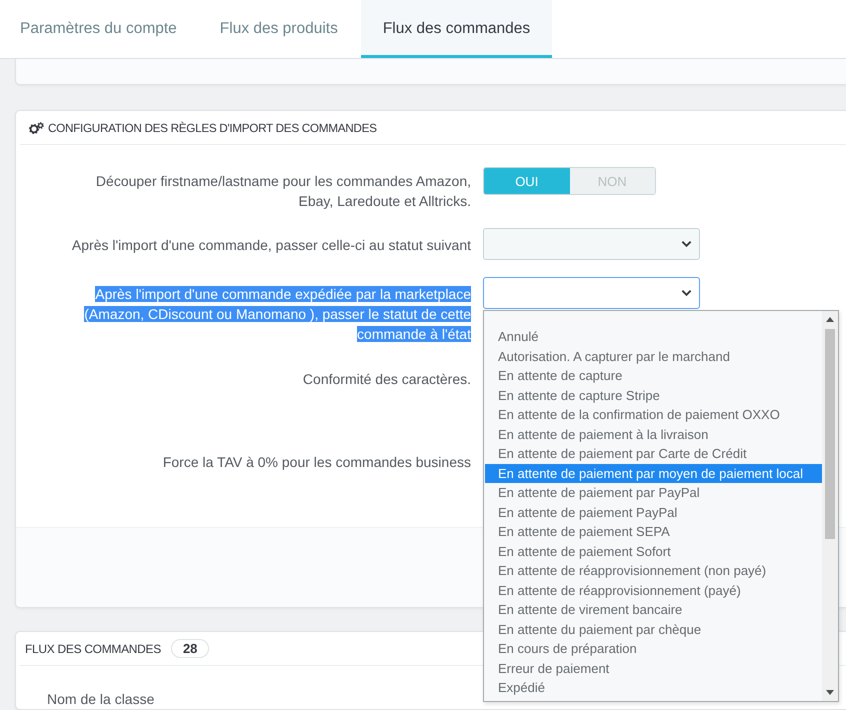  I want to click on tab: Flux des commandes, so click(456, 29).